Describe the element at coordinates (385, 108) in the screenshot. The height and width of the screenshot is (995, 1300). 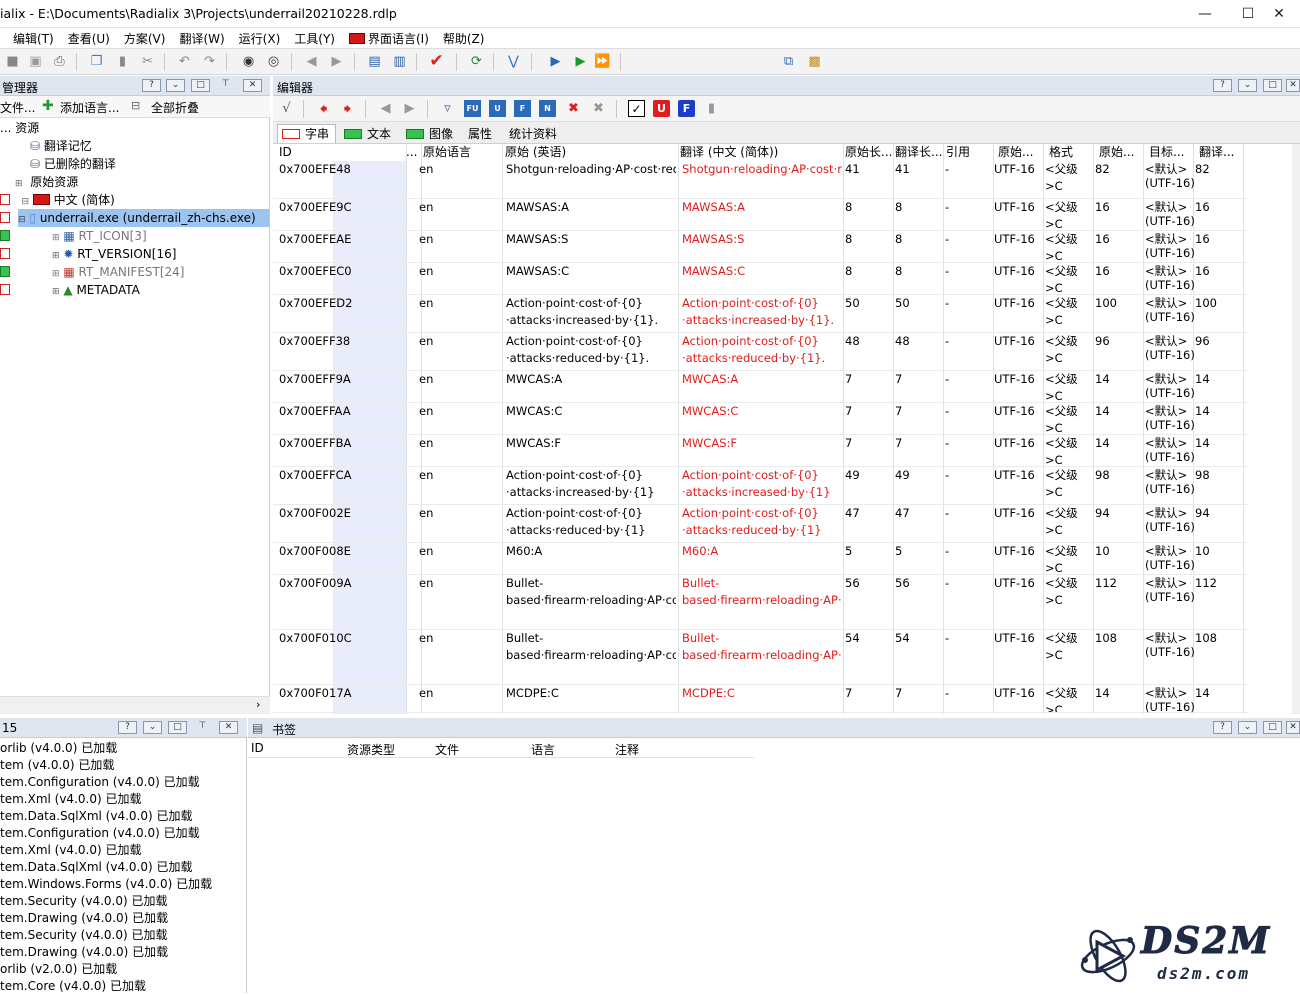
I see `prev-grey-icon: ◀` at that location.